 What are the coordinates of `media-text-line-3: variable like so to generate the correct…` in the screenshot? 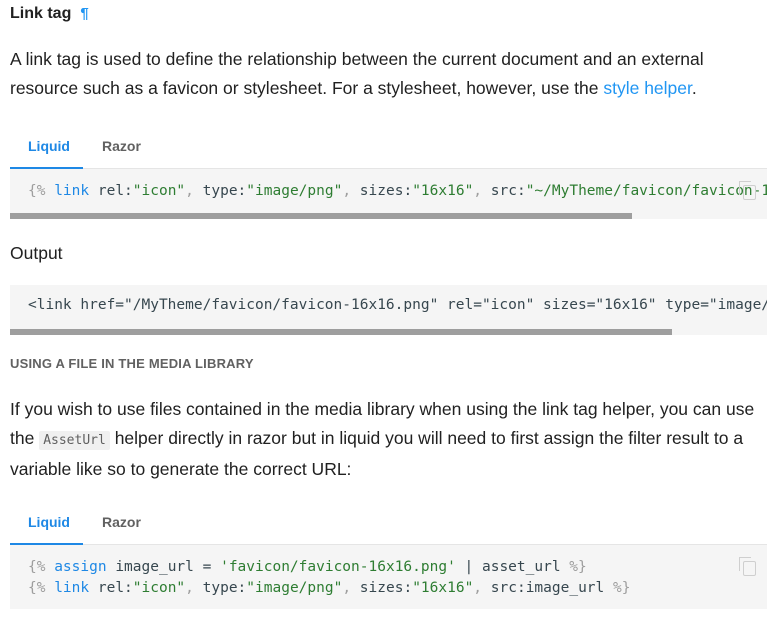 It's located at (181, 469).